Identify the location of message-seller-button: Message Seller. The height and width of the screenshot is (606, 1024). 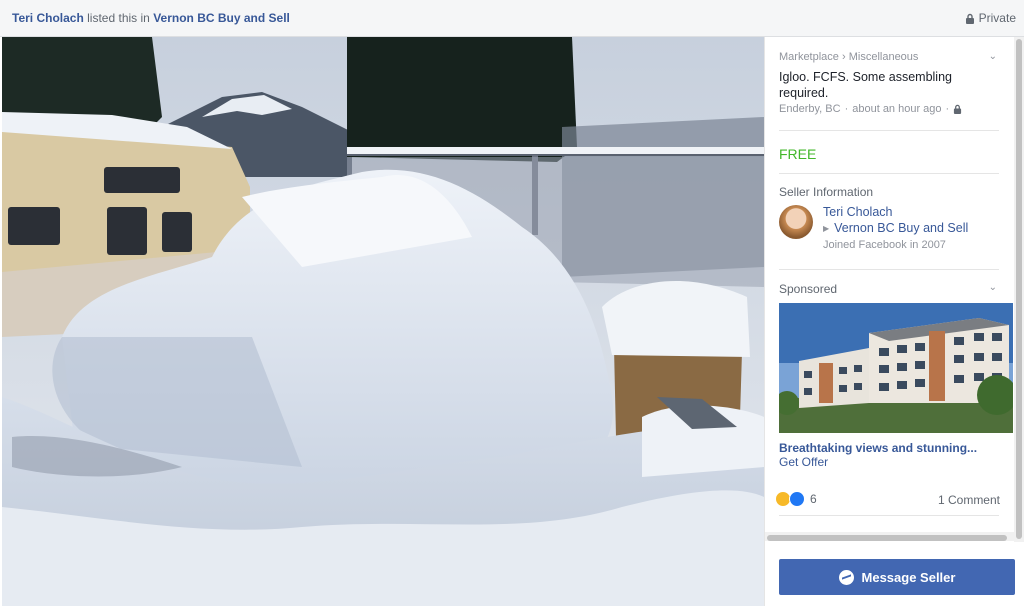
(897, 577).